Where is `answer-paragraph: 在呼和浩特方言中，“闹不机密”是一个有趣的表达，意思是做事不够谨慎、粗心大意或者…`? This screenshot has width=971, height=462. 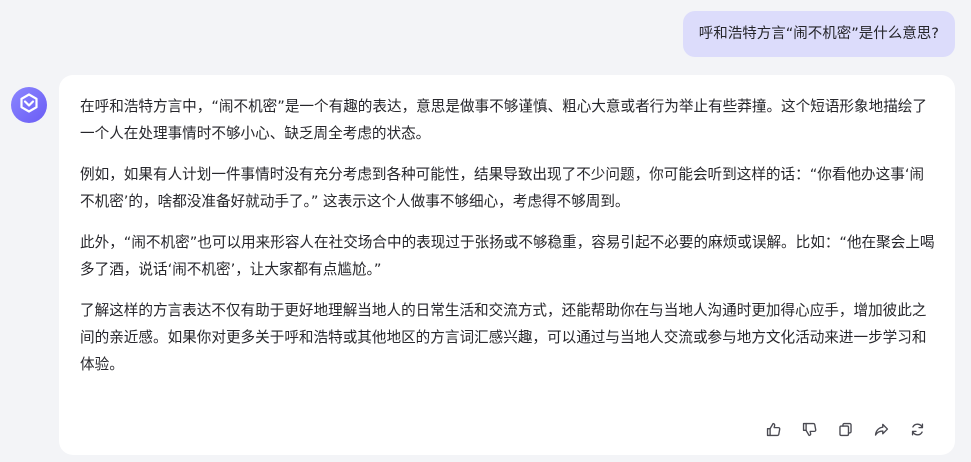
answer-paragraph: 在呼和浩特方言中，“闹不机密”是一个有趣的表达，意思是做事不够谨慎、粗心大意或者… is located at coordinates (503, 120).